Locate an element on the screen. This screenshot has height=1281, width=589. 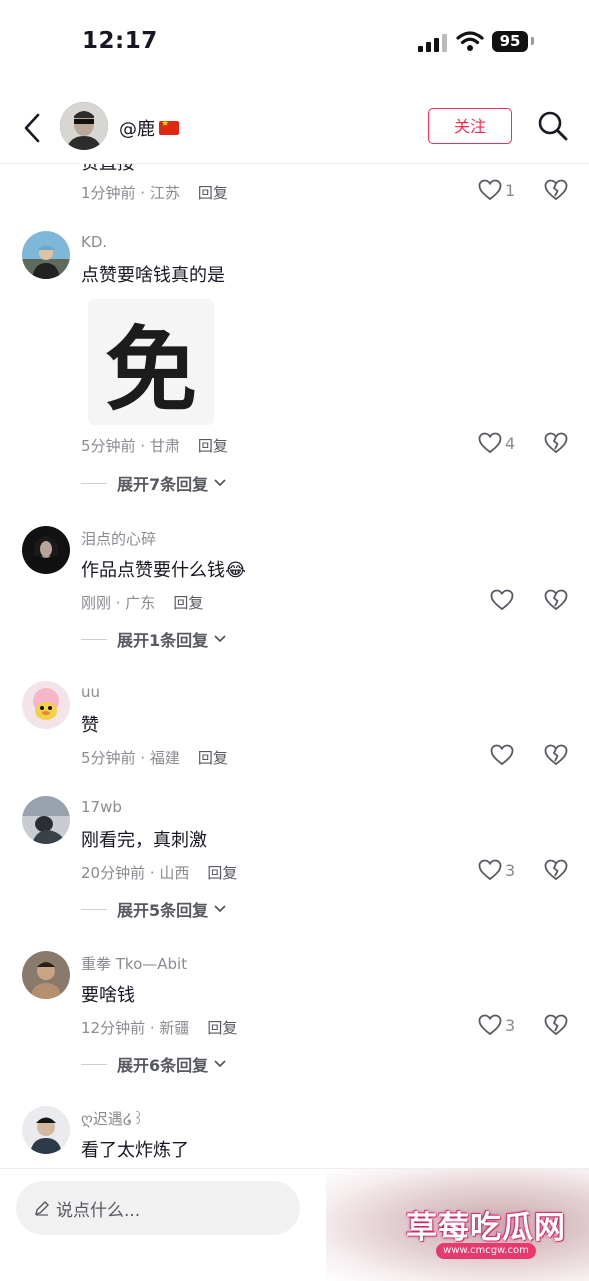
back-arrow-icon is located at coordinates (32, 128).